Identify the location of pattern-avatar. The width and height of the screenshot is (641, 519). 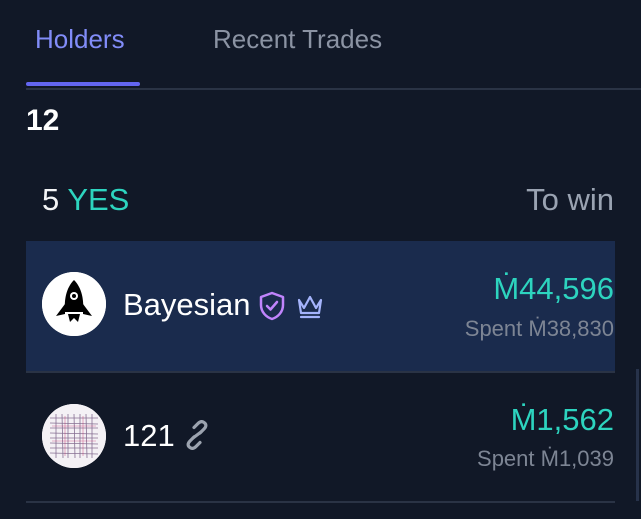
(74, 436).